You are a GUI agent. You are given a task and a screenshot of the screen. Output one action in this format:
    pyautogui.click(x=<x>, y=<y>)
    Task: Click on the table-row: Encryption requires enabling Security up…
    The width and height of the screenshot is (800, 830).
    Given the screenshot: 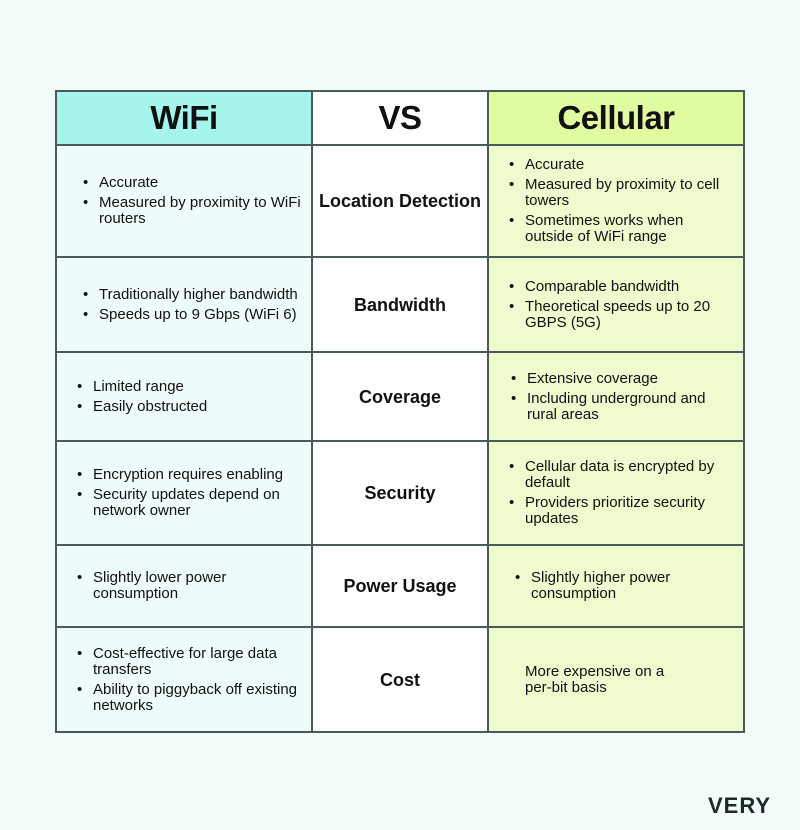 What is the action you would take?
    pyautogui.click(x=400, y=493)
    